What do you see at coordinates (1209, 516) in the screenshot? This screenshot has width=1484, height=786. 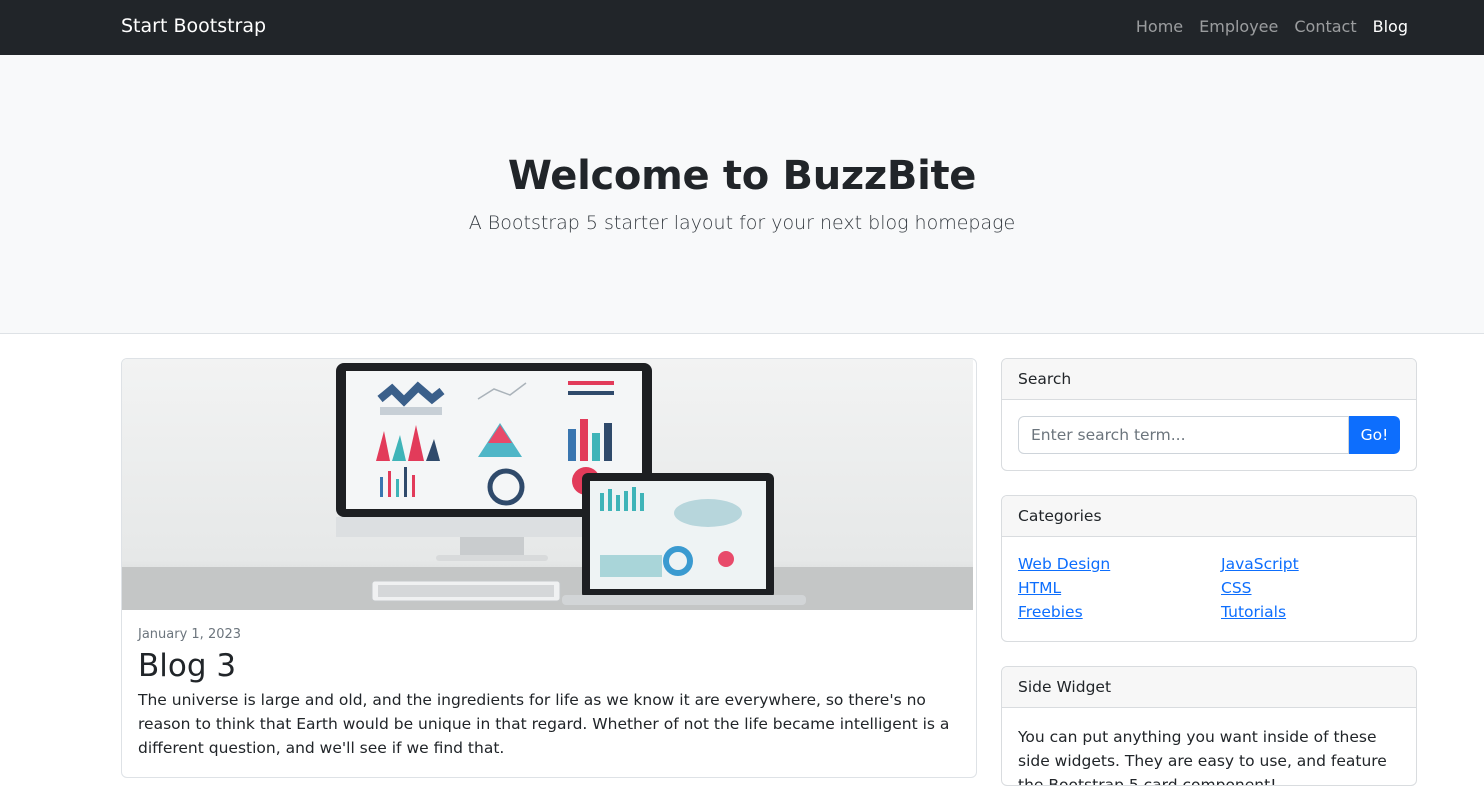 I see `categories-widget-header: Categories` at bounding box center [1209, 516].